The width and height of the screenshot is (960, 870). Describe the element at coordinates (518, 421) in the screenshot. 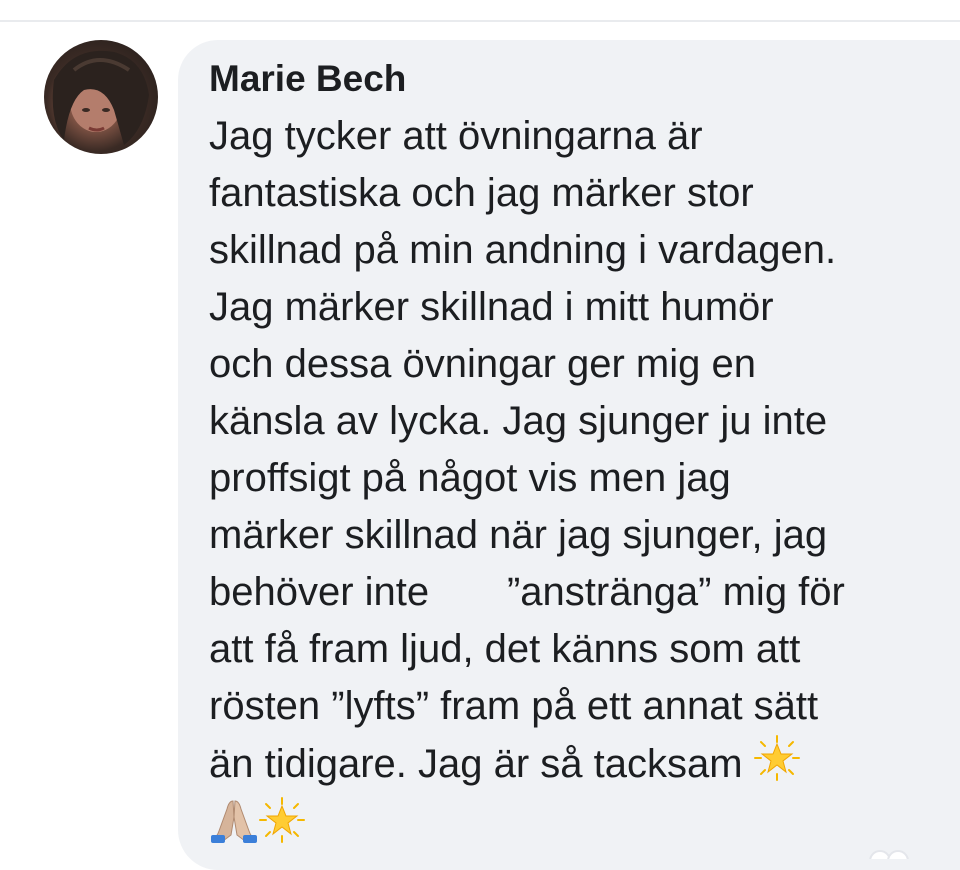

I see `comment-line: känsla av lycka. Jag sjunger ju inte` at that location.